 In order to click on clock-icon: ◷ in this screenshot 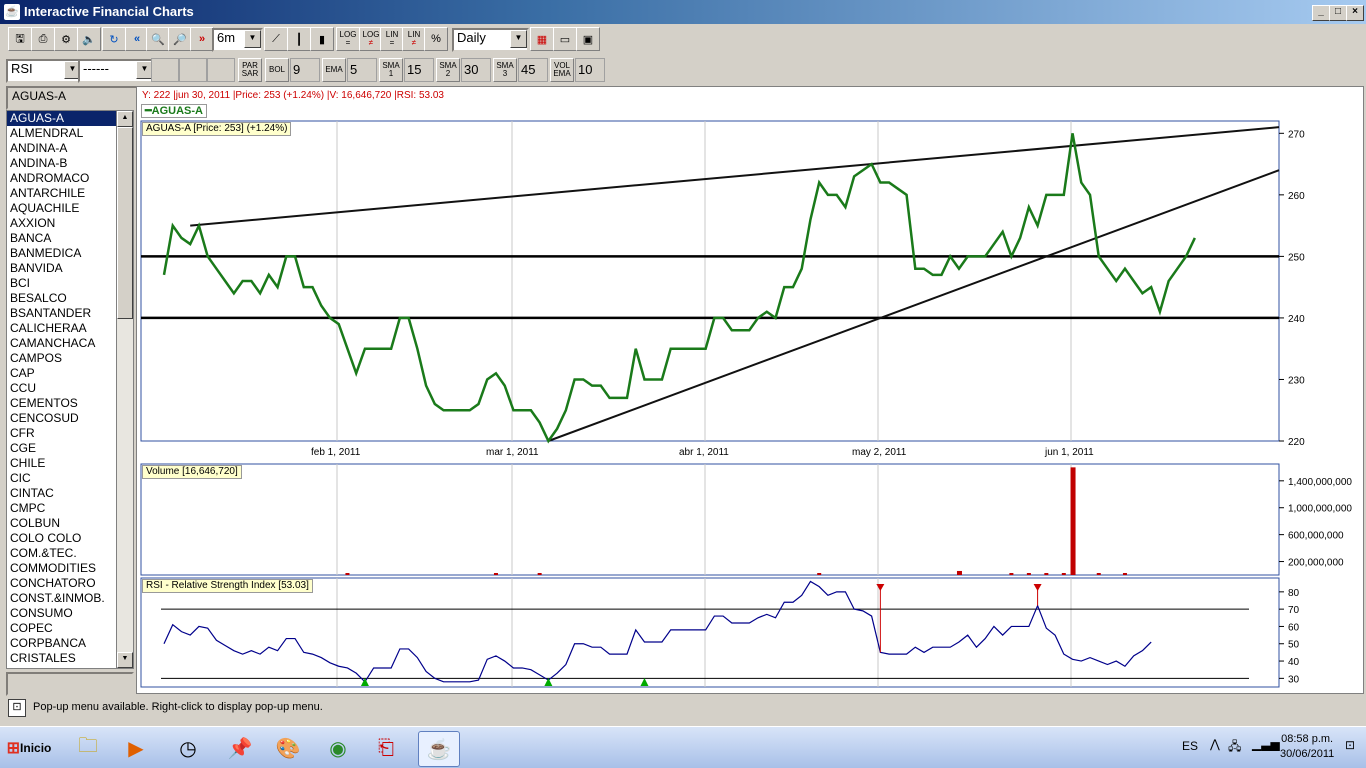, I will do `click(188, 748)`.